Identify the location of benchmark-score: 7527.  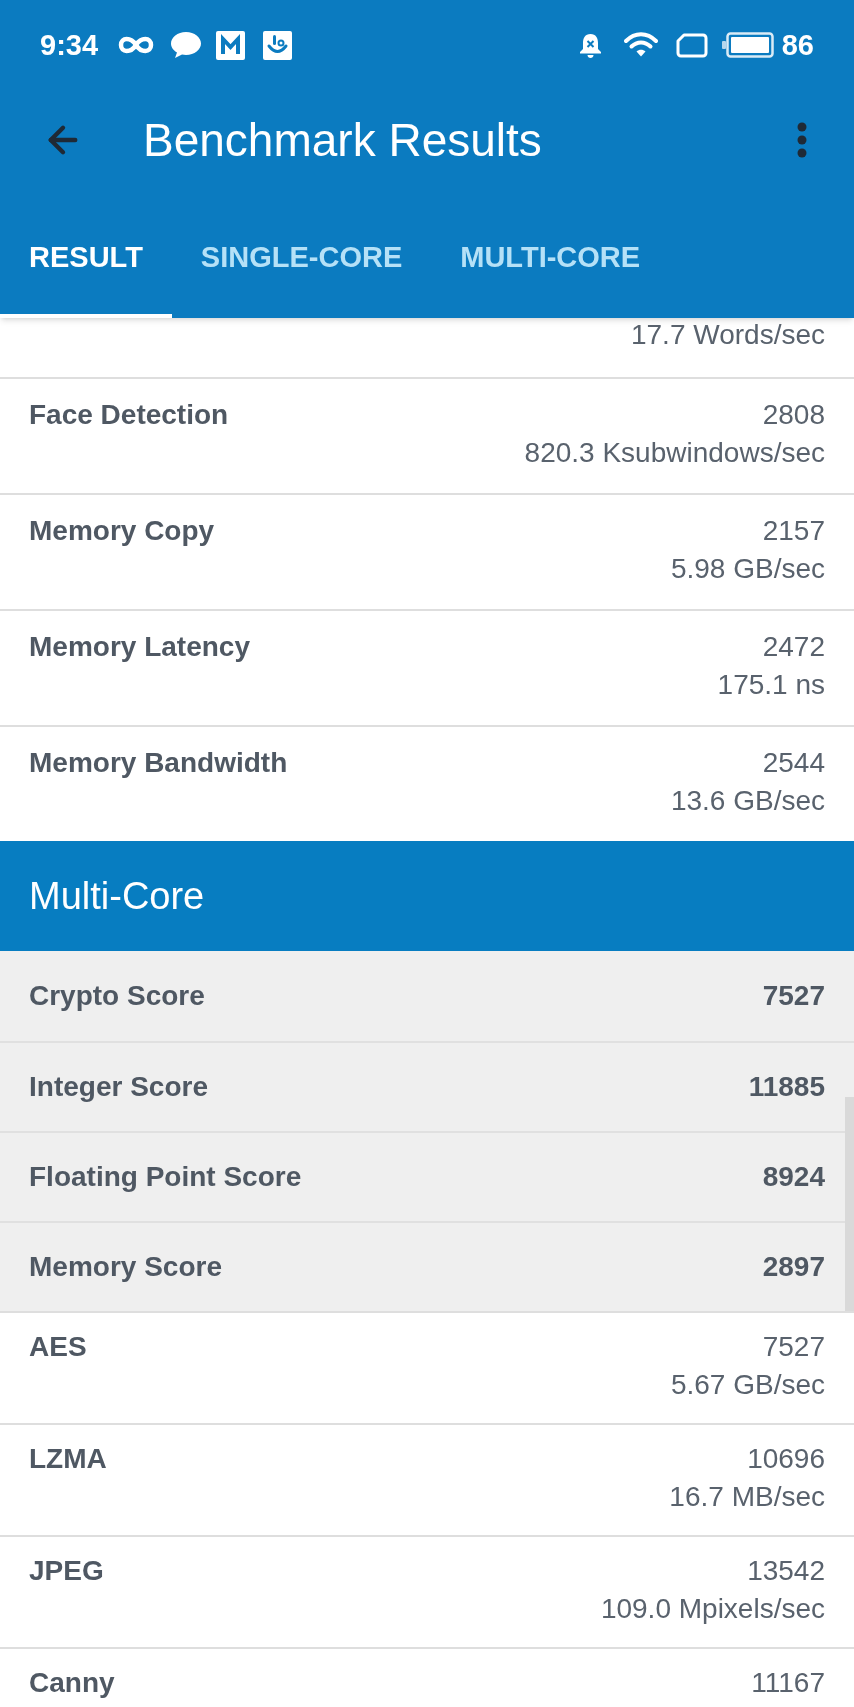
(793, 1347).